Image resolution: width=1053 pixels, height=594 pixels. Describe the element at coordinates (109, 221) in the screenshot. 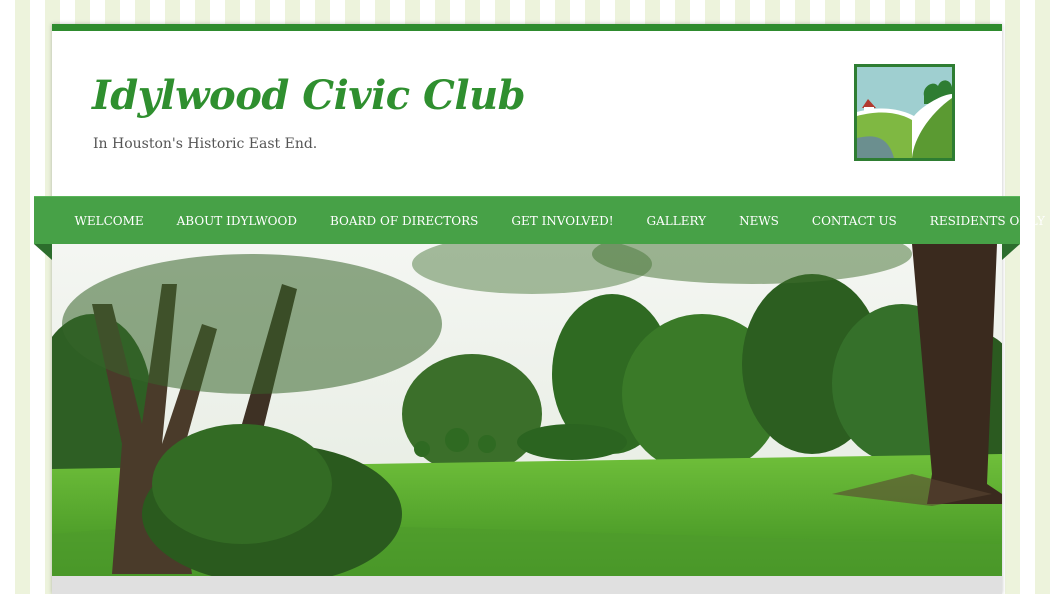

I see `nav-item-welcome: WELCOME` at that location.